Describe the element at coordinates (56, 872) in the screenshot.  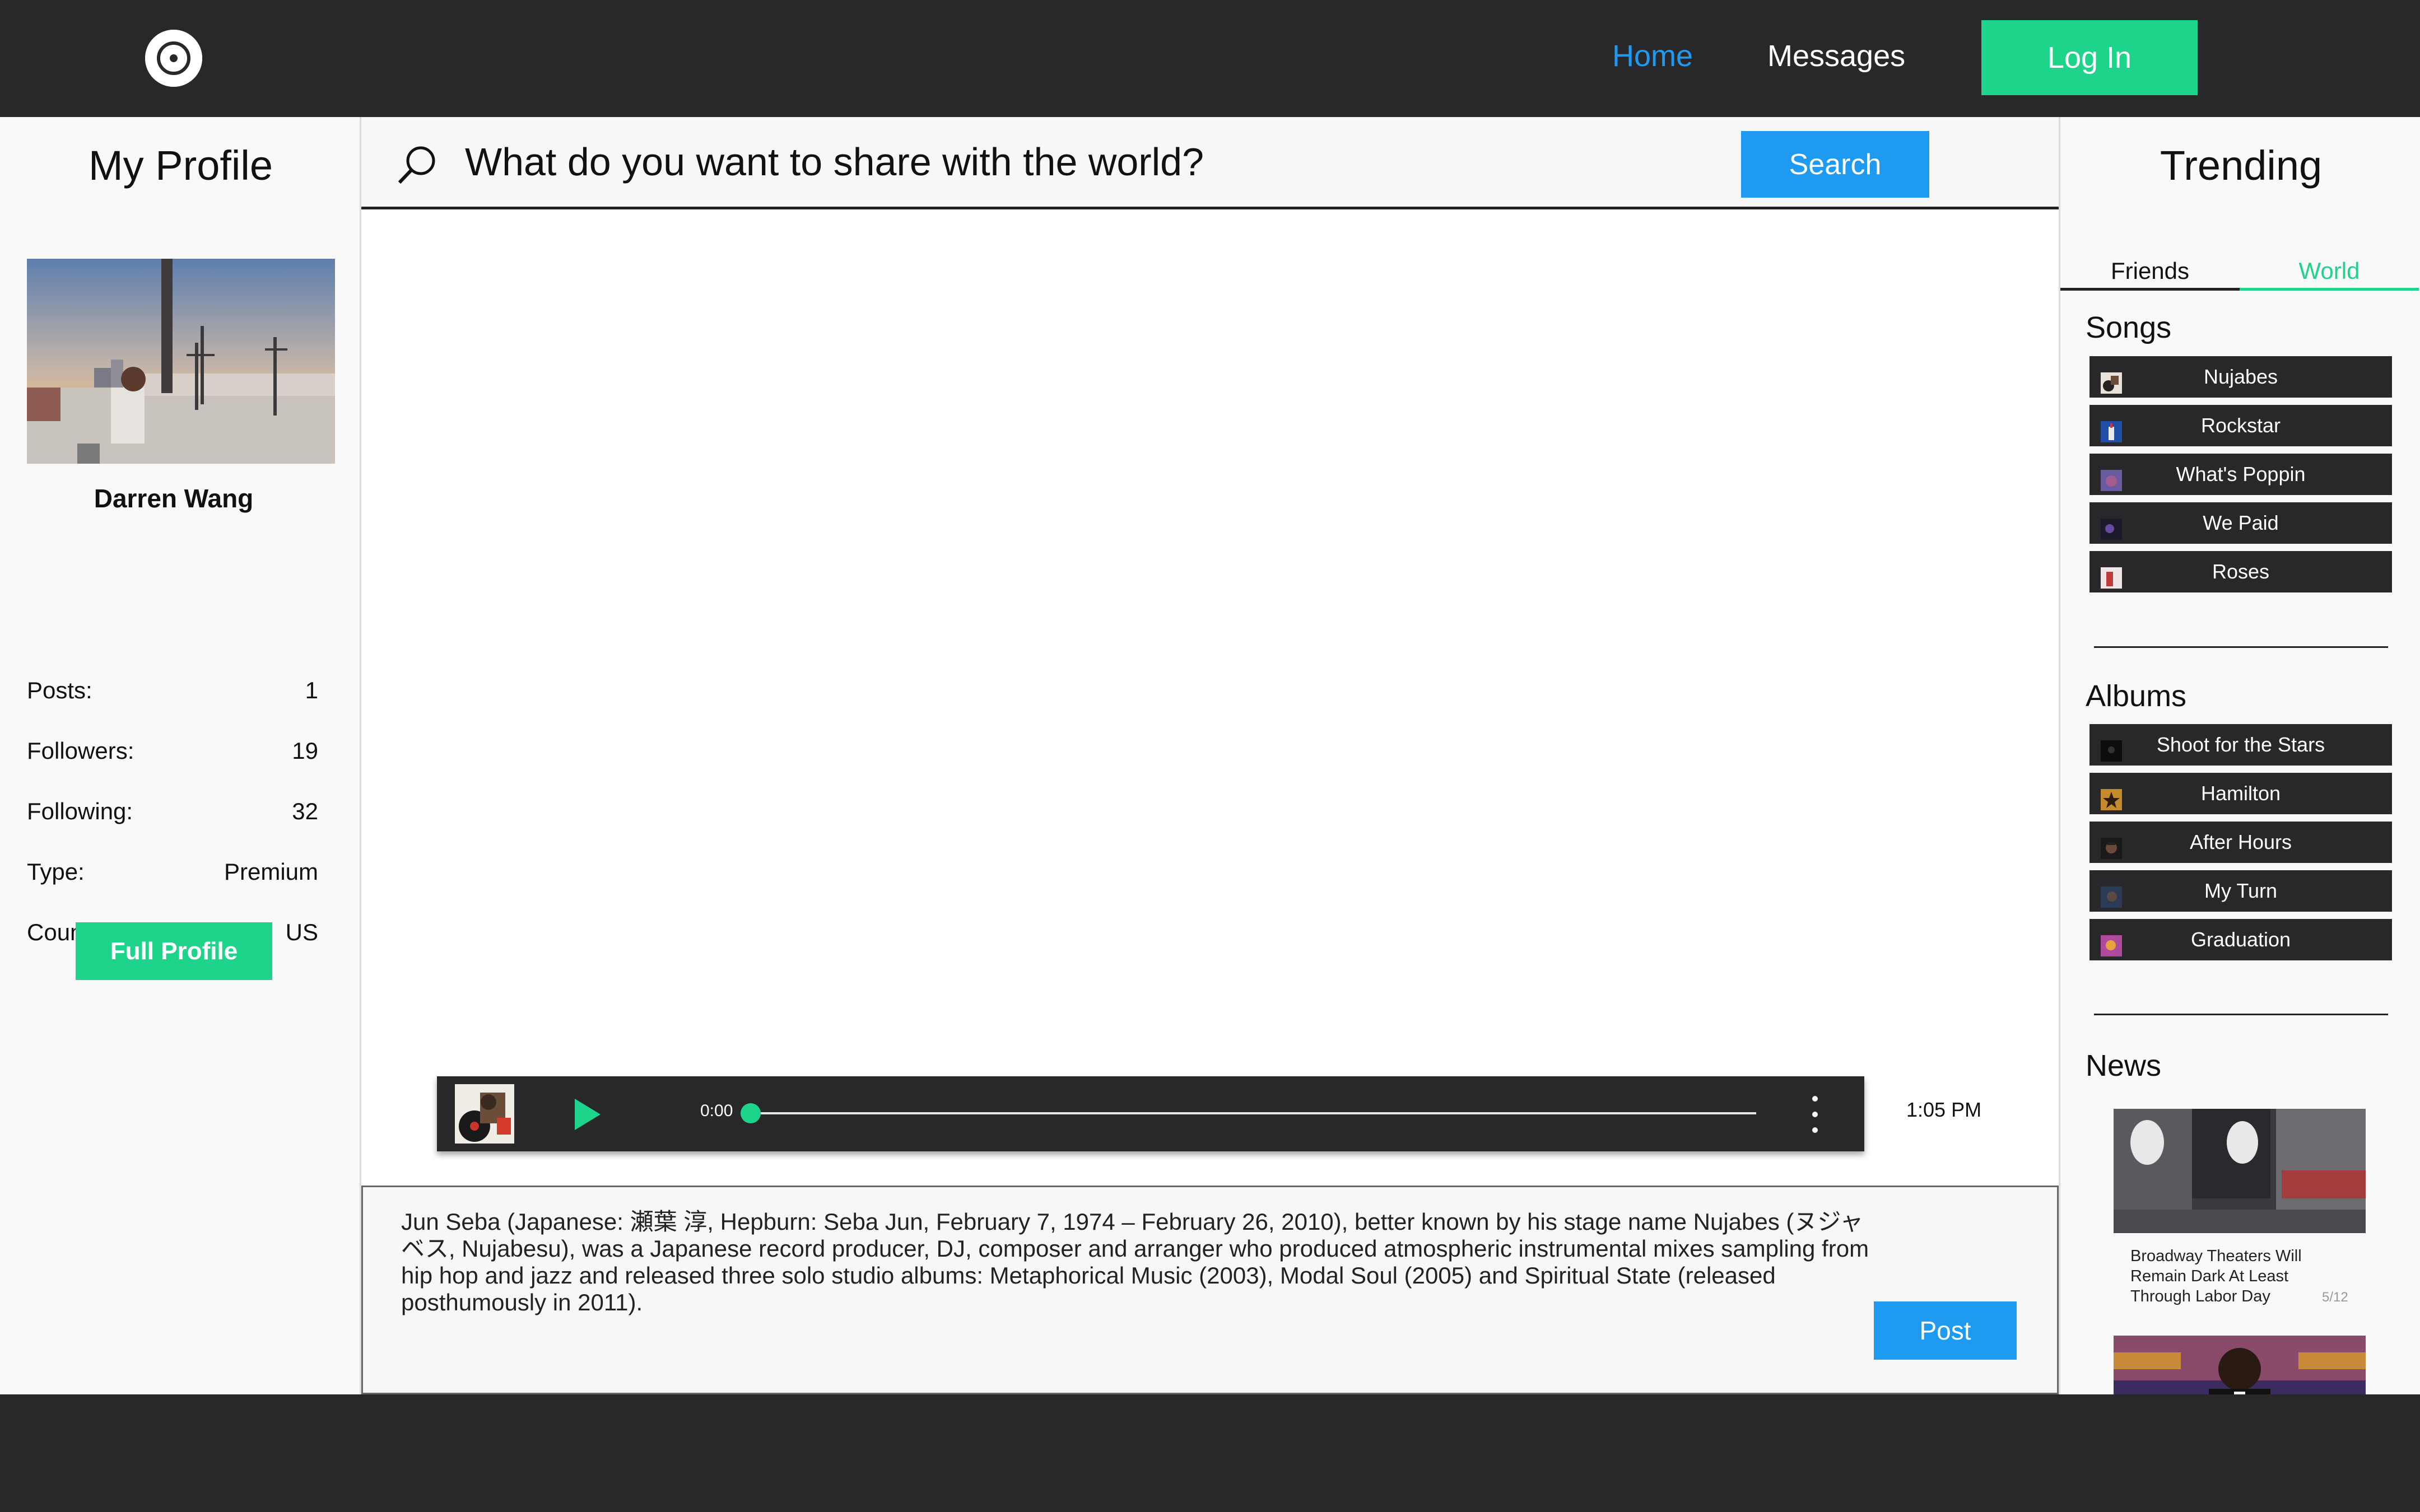
I see `stat-label: Type:` at that location.